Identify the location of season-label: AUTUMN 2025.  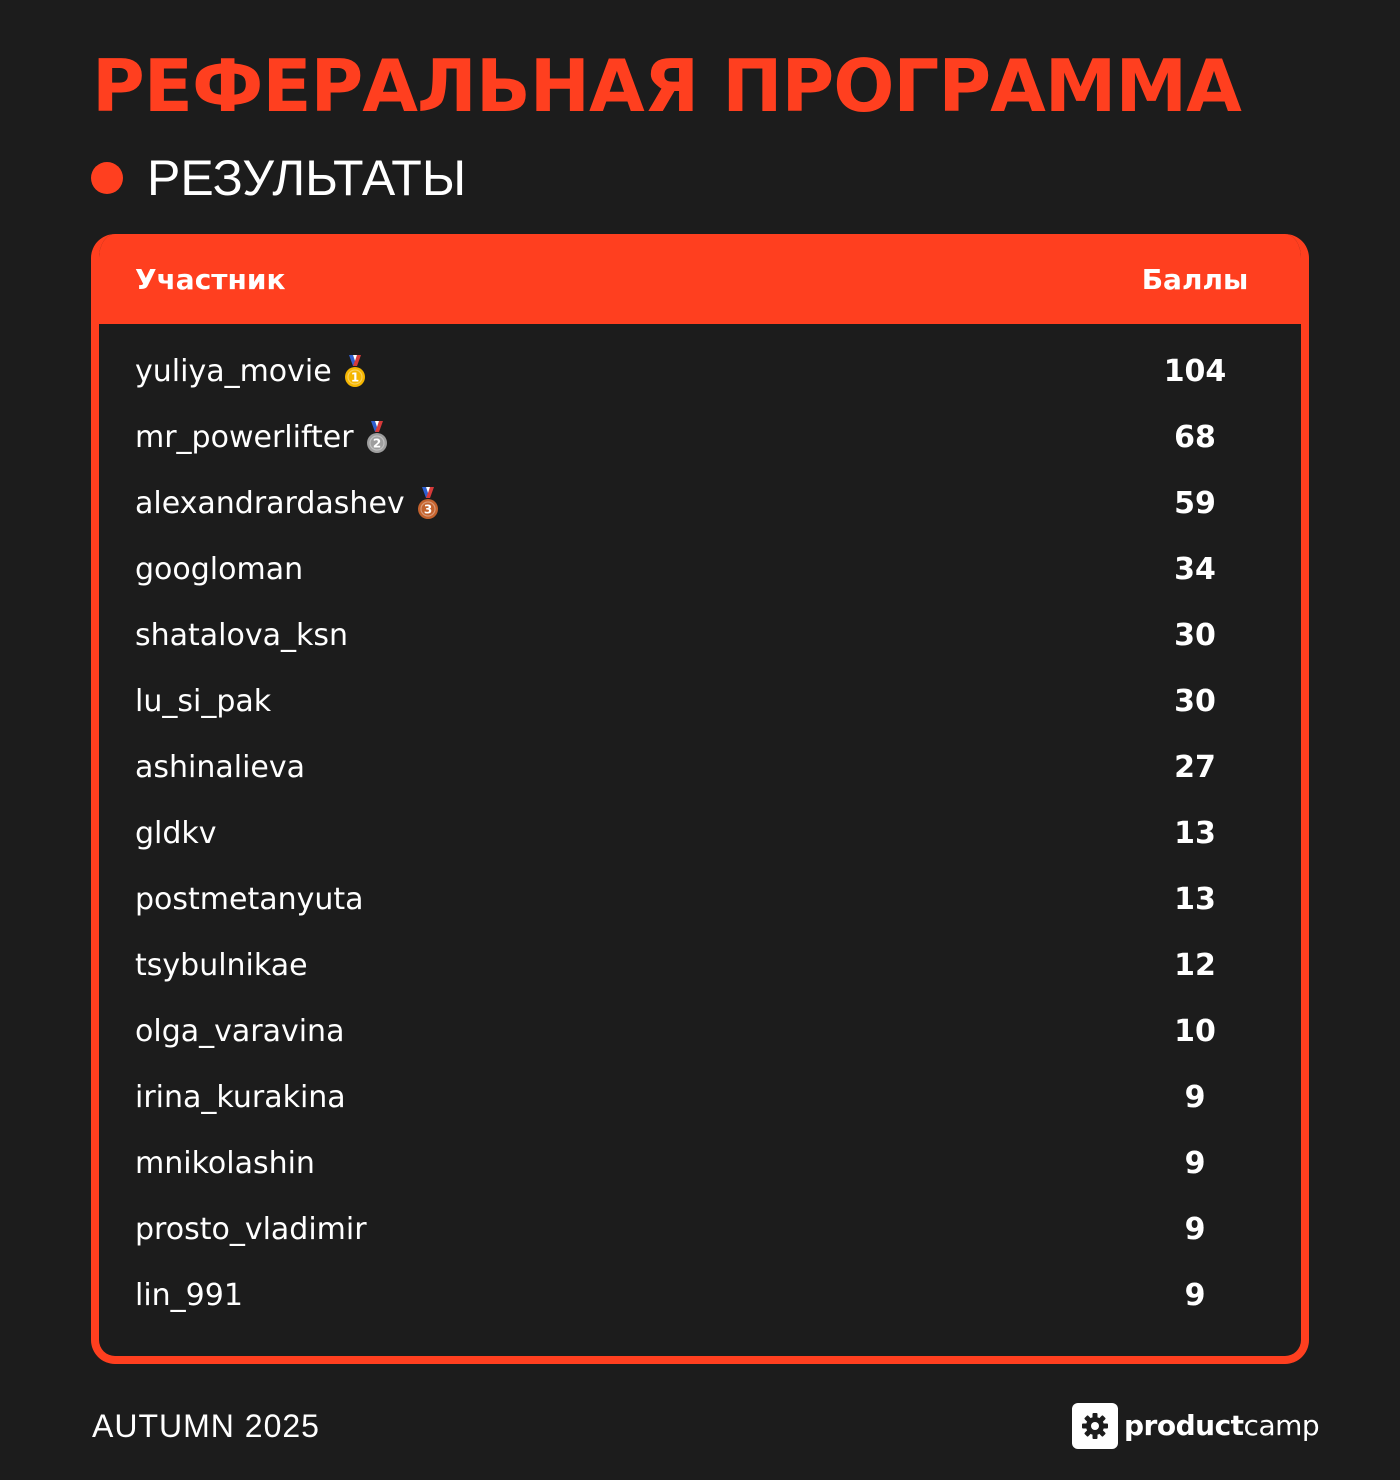
(206, 1426).